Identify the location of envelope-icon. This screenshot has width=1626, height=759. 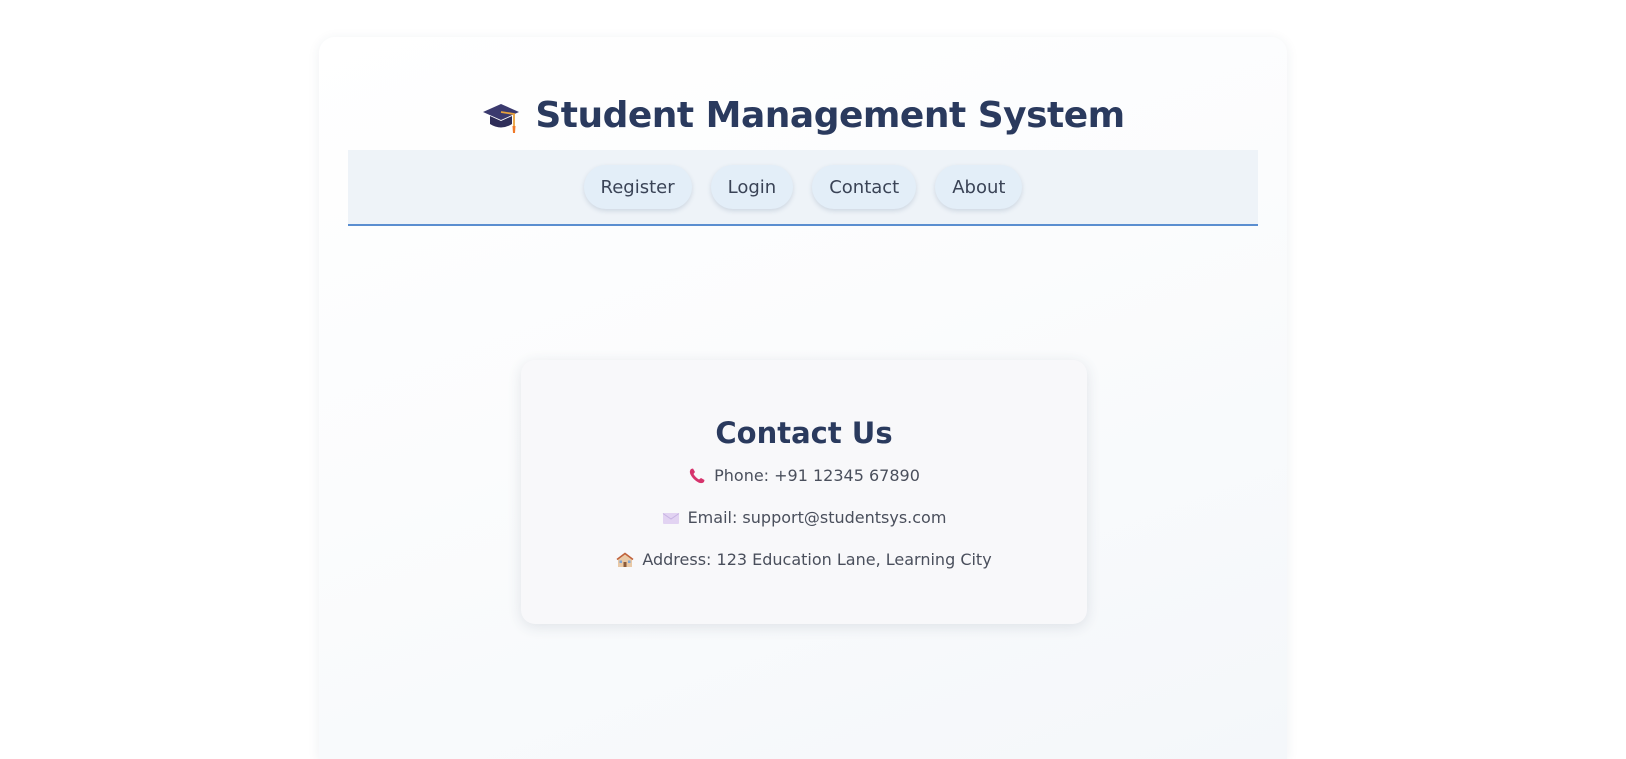
(671, 518).